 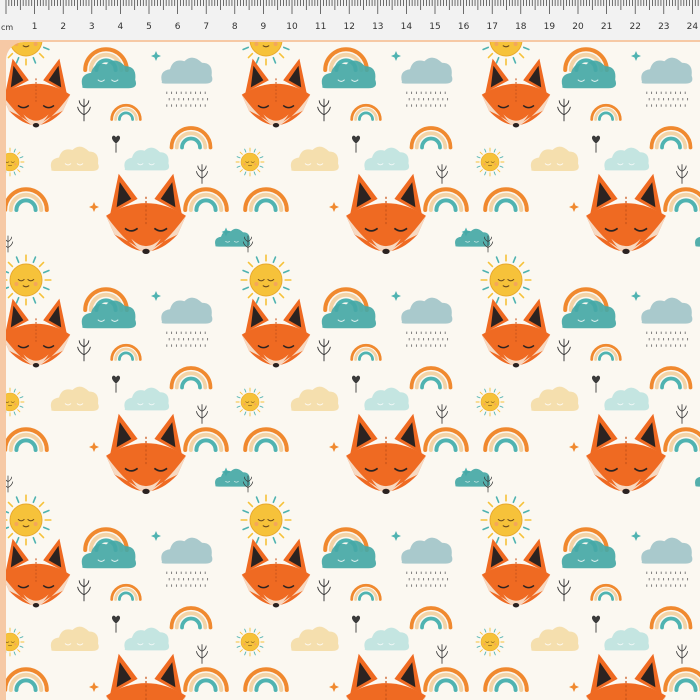 What do you see at coordinates (264, 27) in the screenshot?
I see `ruler-number: 9` at bounding box center [264, 27].